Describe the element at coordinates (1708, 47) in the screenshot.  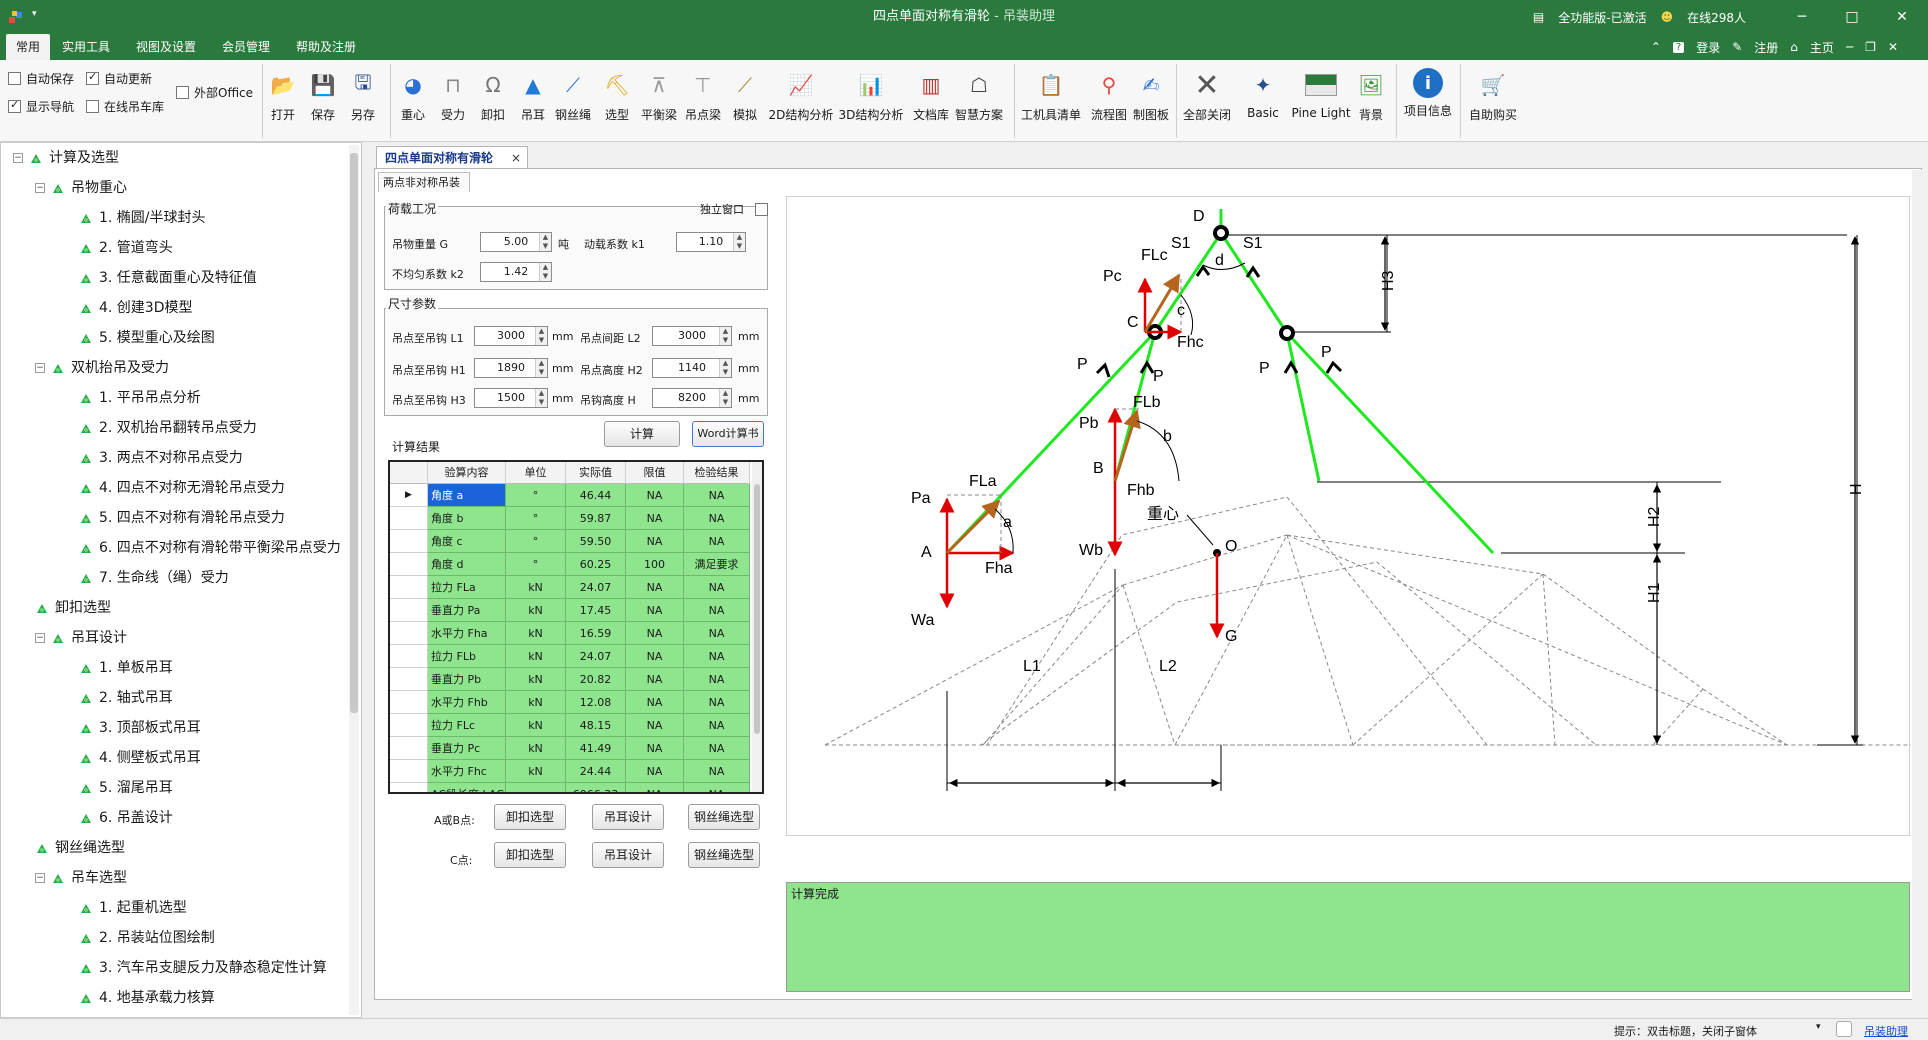
I see `login-link: 登录` at that location.